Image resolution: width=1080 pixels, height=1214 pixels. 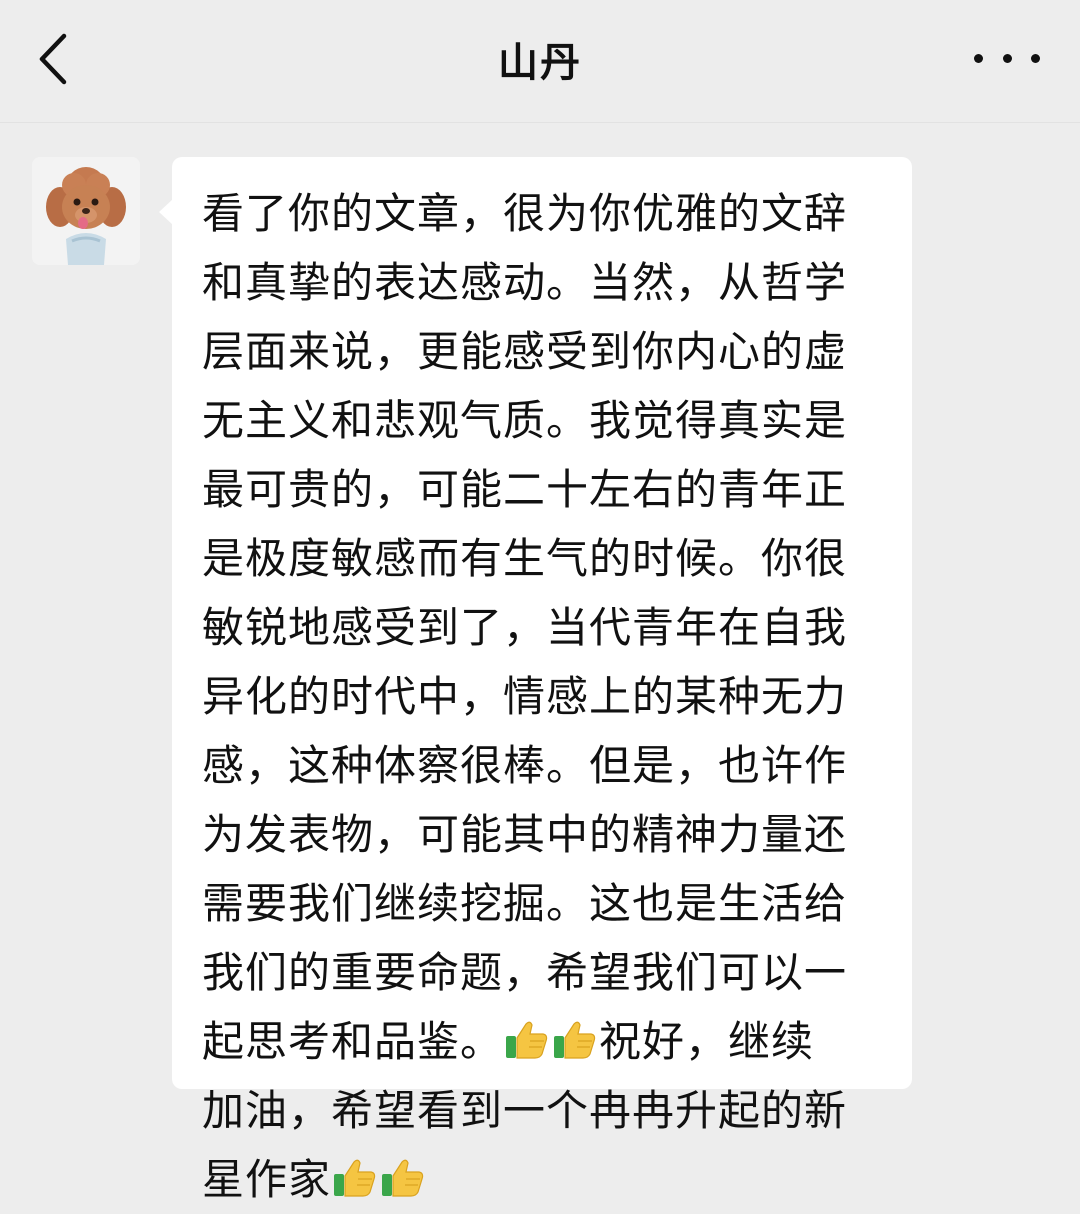 I want to click on message-line: 起思考和品鉴。 祝好，继续, so click(x=542, y=1041).